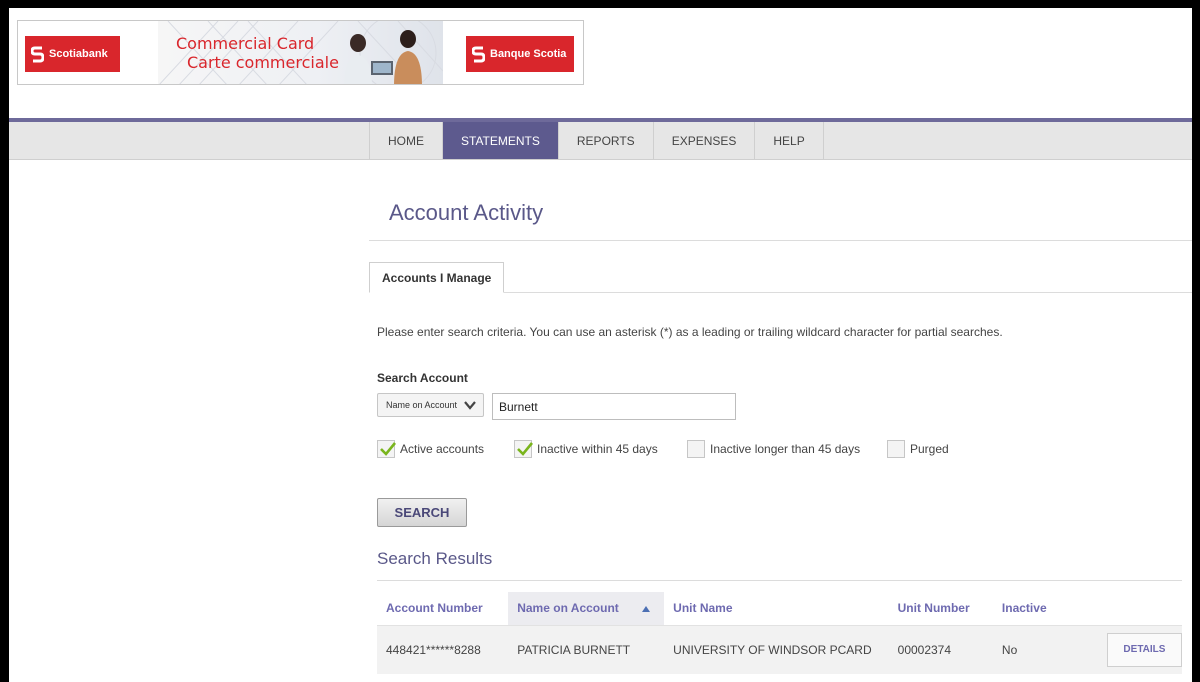 The height and width of the screenshot is (682, 1200). I want to click on active-accounts-checkbox, so click(387, 449).